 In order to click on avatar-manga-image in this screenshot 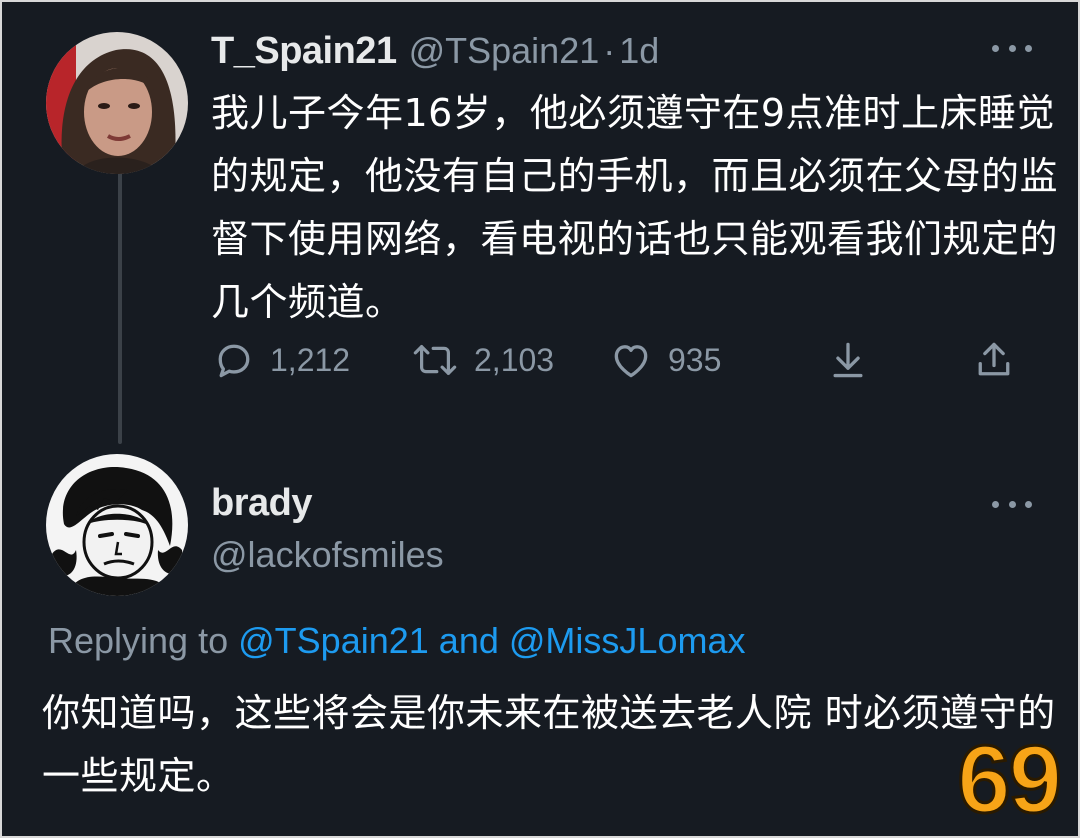, I will do `click(117, 525)`.